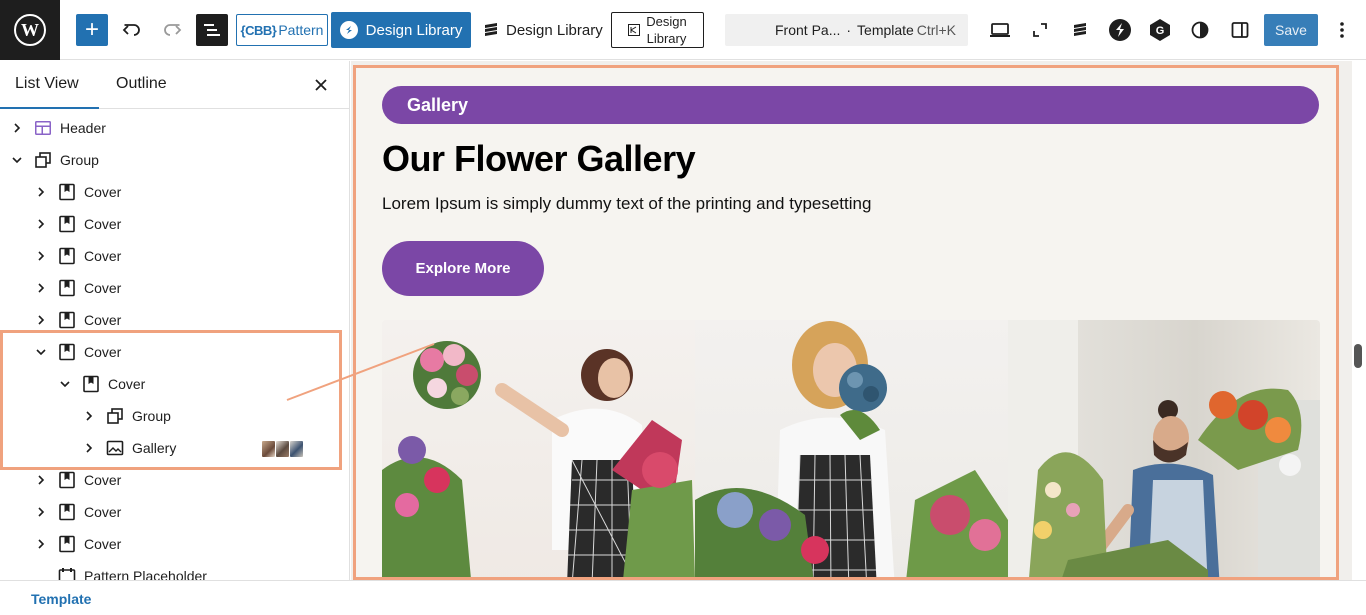 Image resolution: width=1366 pixels, height=615 pixels. I want to click on list-item-group-nested: Group, so click(126, 416).